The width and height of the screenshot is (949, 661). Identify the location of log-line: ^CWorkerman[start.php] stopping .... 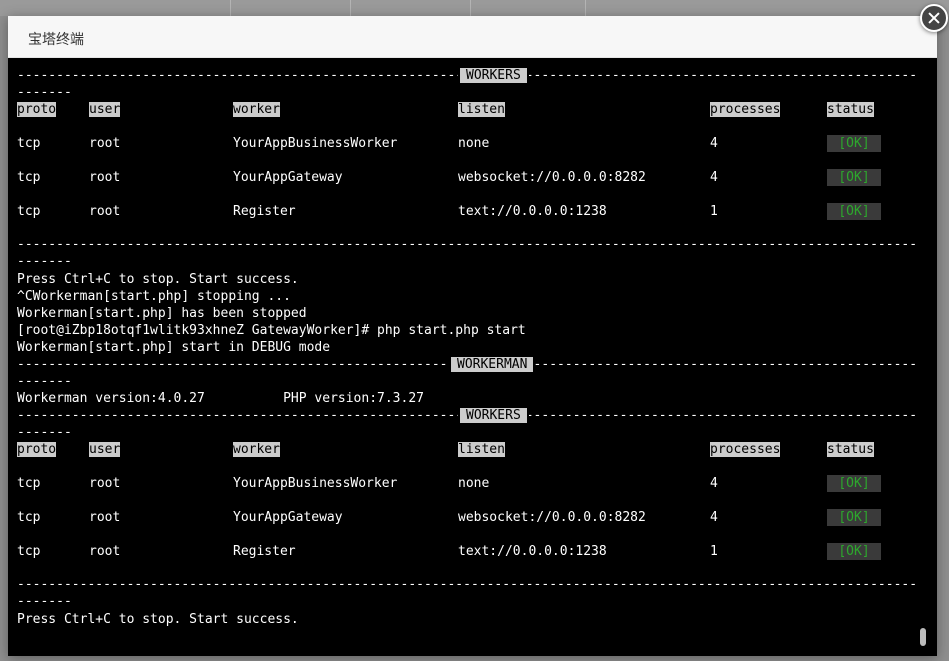
(154, 296).